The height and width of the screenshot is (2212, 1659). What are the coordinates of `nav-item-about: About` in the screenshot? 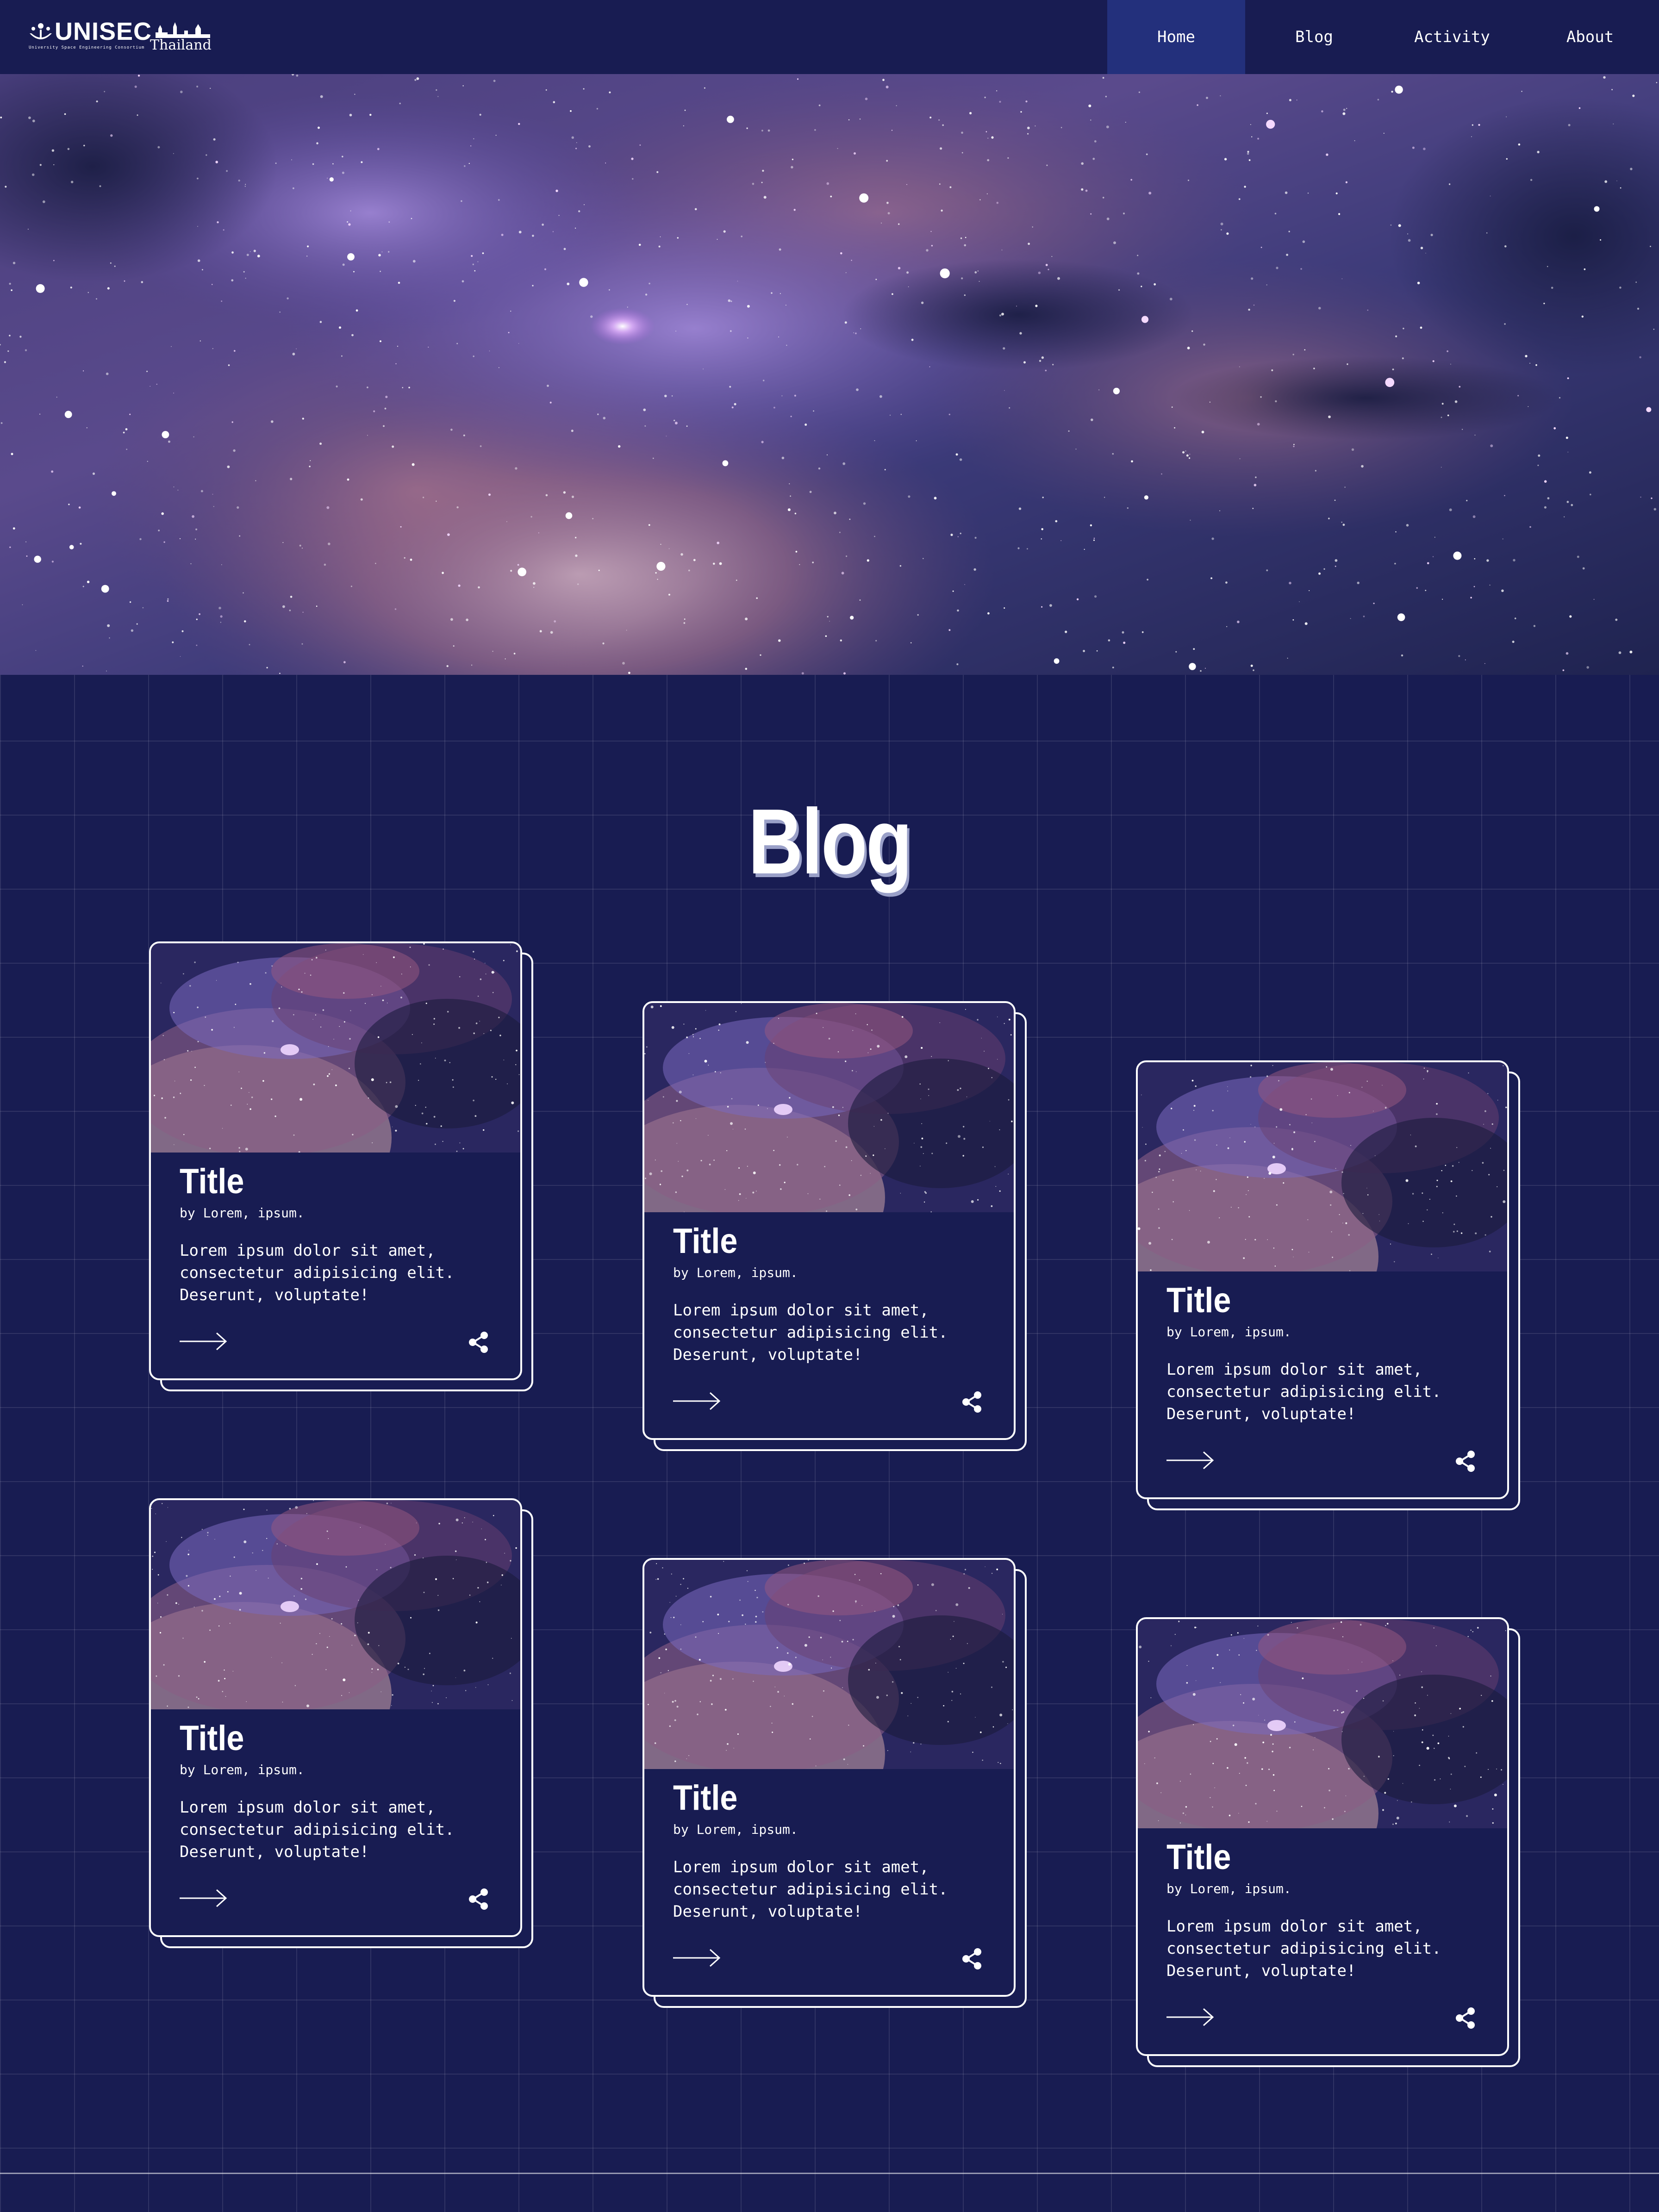 It's located at (1590, 37).